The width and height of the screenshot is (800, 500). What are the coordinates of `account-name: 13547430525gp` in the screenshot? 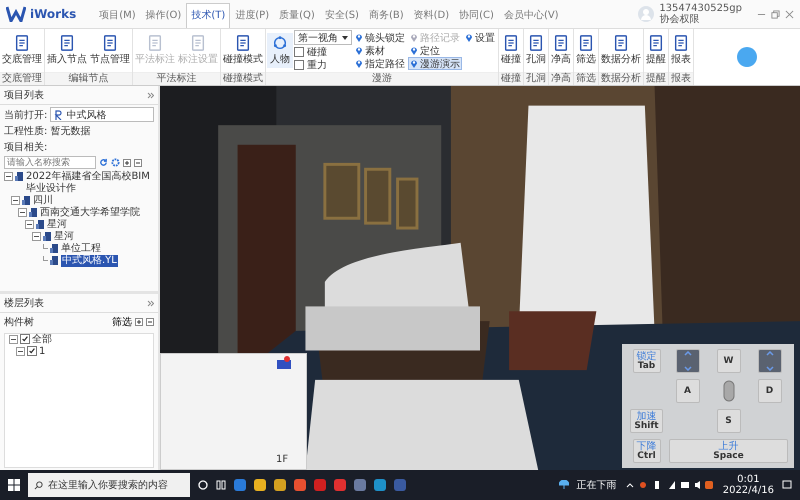 It's located at (700, 8).